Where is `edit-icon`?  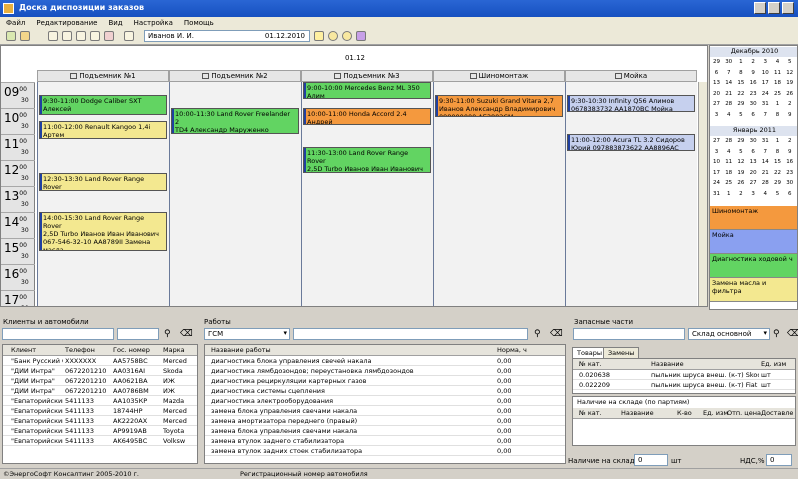 edit-icon is located at coordinates (95, 36).